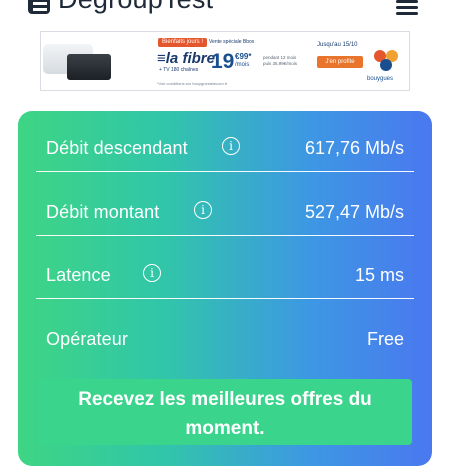  Describe the element at coordinates (225, 332) in the screenshot. I see `result-row-operator: Opérateur Free` at that location.